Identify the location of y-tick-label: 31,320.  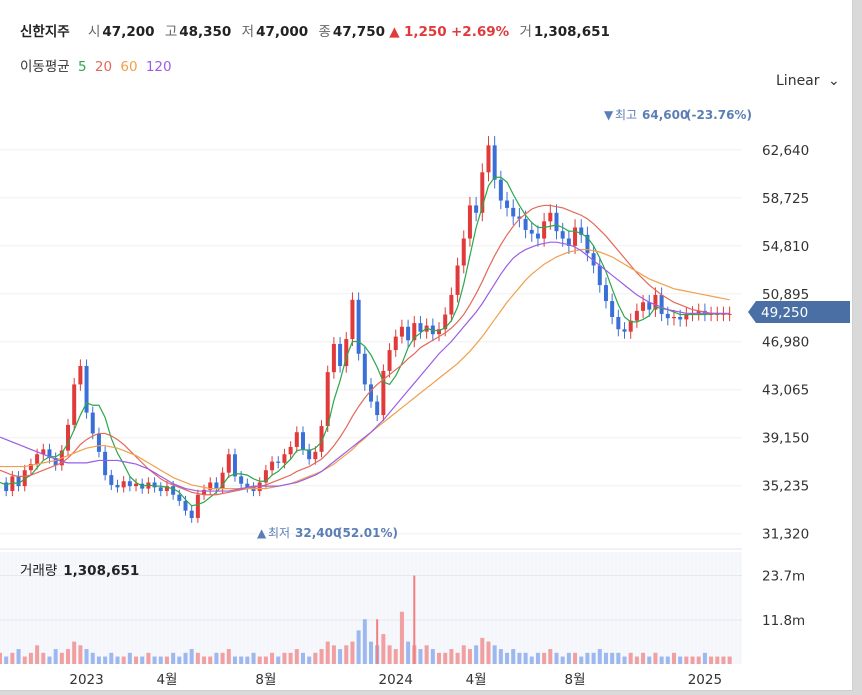
(785, 535).